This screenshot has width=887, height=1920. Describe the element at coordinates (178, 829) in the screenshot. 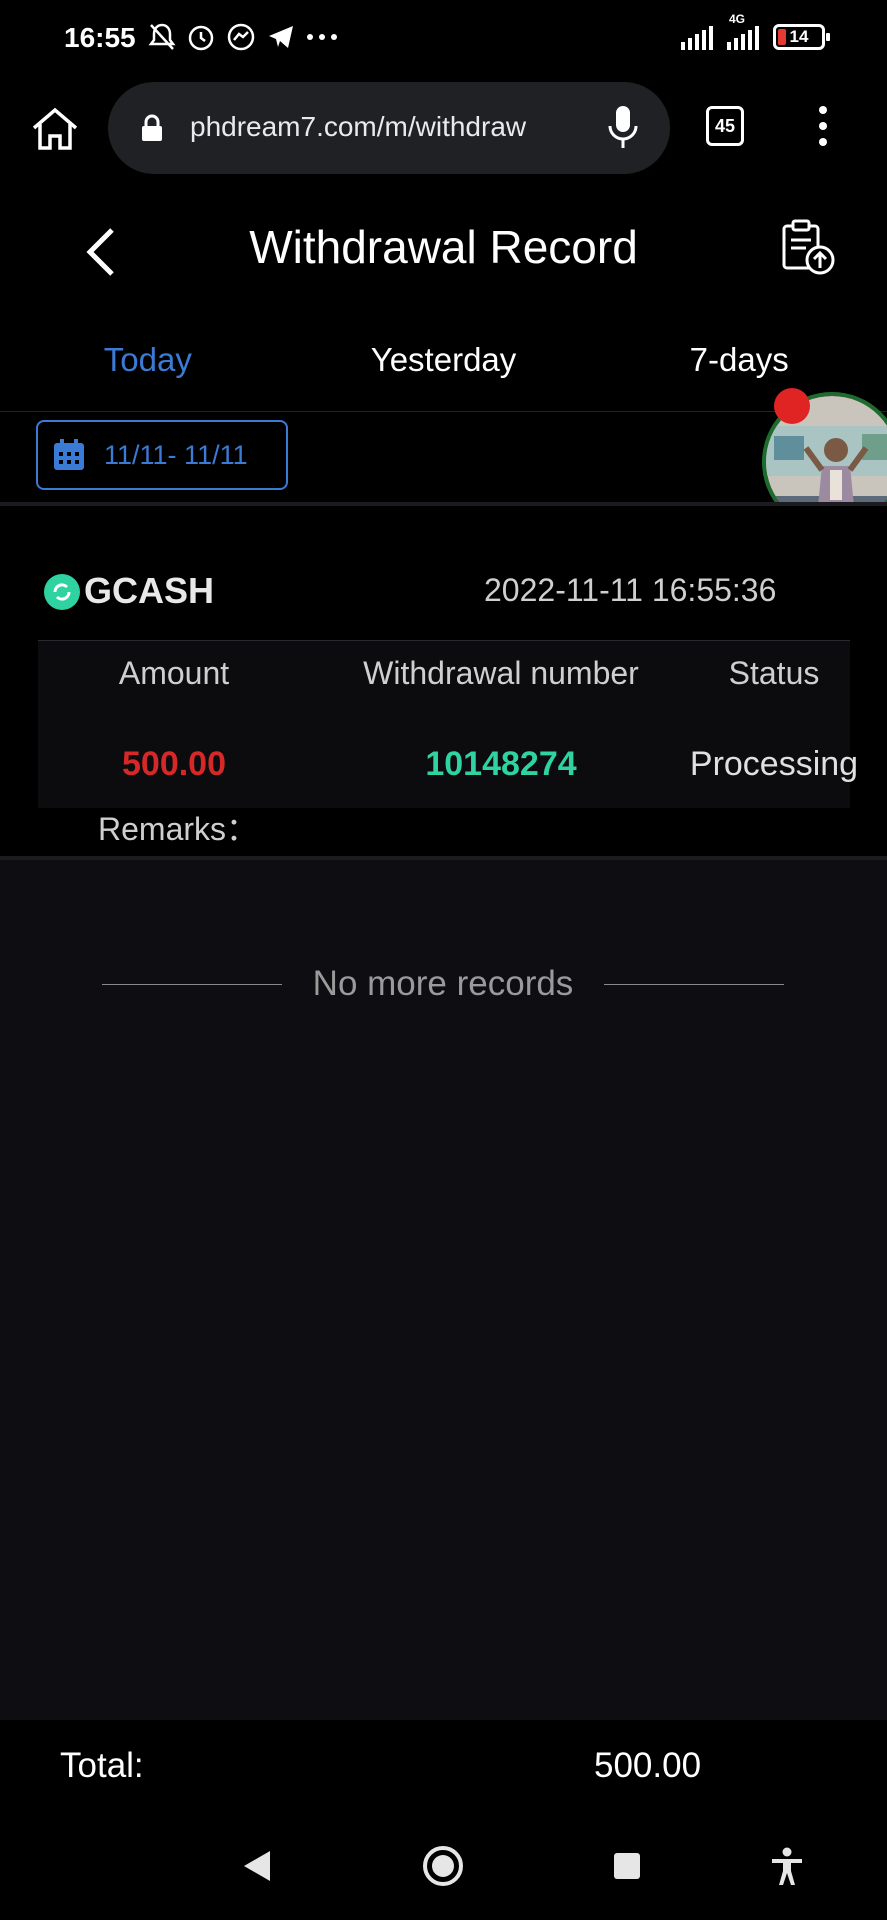

I see `remarks-label: Remarks：` at that location.